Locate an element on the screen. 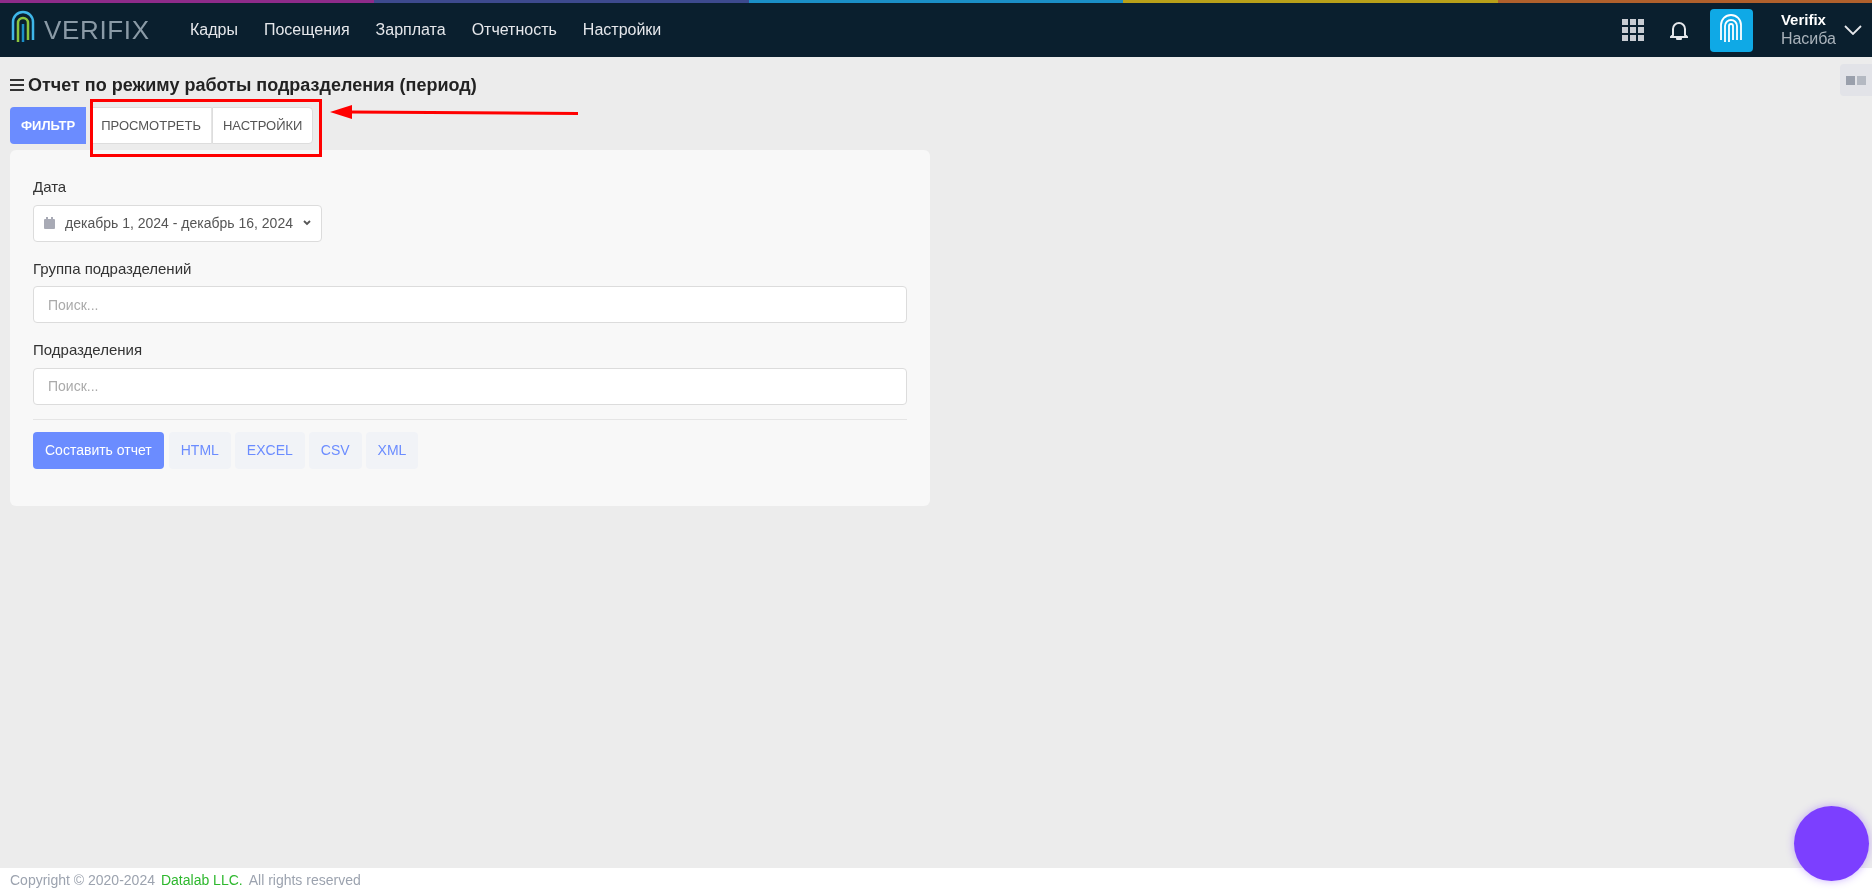 This screenshot has width=1872, height=892. logo-text: VERIFIX is located at coordinates (97, 30).